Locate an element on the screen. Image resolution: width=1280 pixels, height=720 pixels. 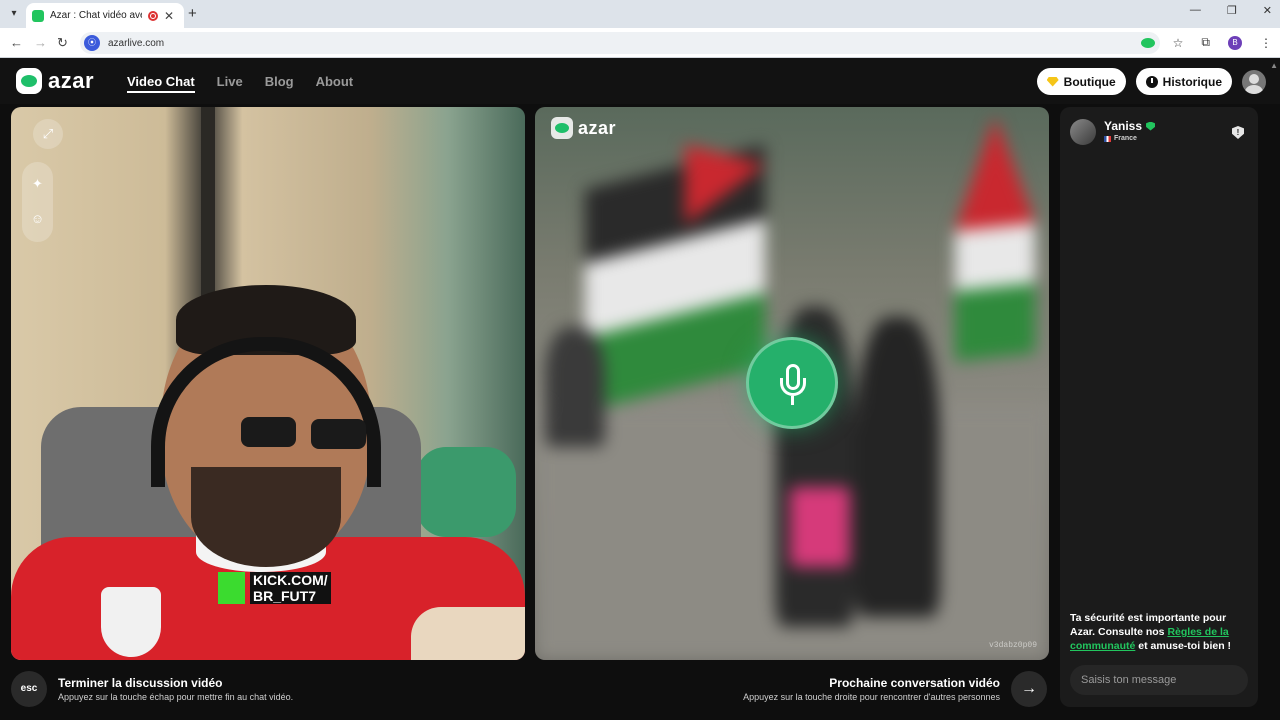
flag-left is located at coordinates (675, 278).